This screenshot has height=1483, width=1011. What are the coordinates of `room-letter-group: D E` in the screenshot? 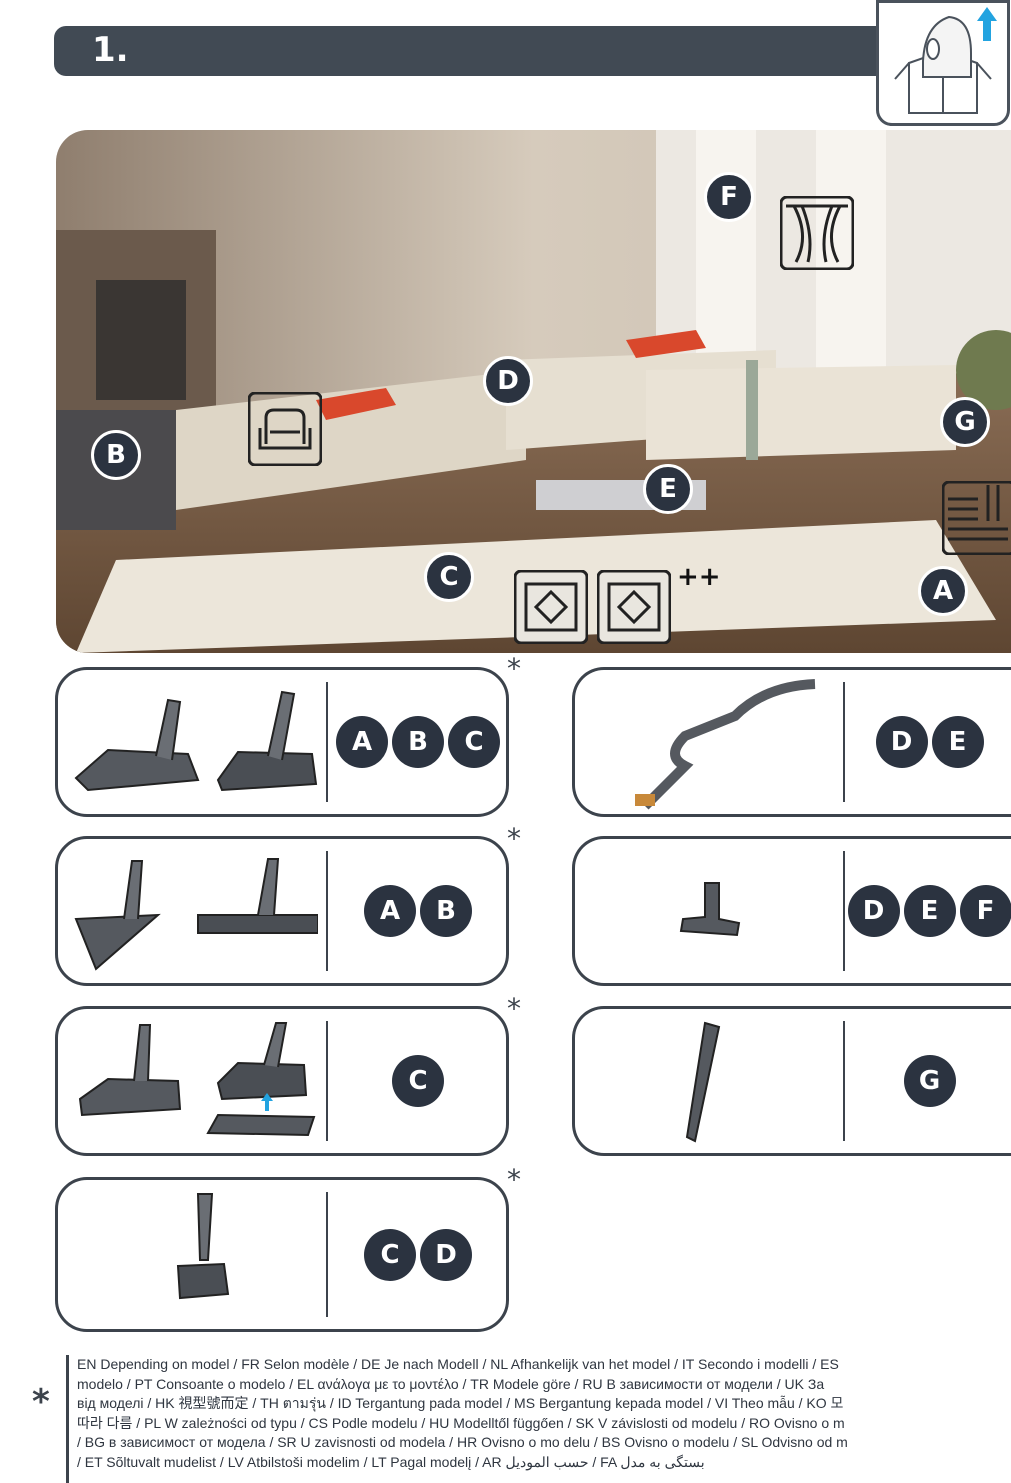 It's located at (928, 742).